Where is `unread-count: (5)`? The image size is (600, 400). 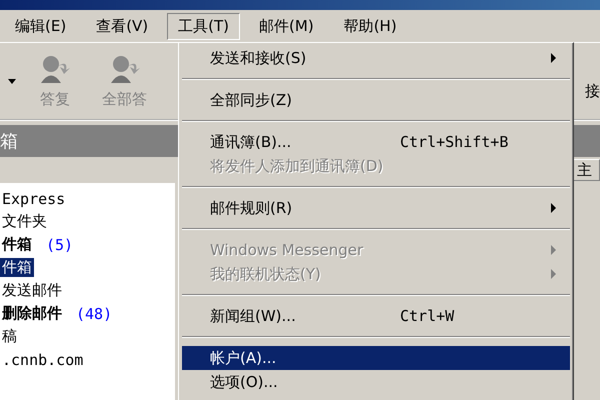 unread-count: (5) is located at coordinates (60, 245).